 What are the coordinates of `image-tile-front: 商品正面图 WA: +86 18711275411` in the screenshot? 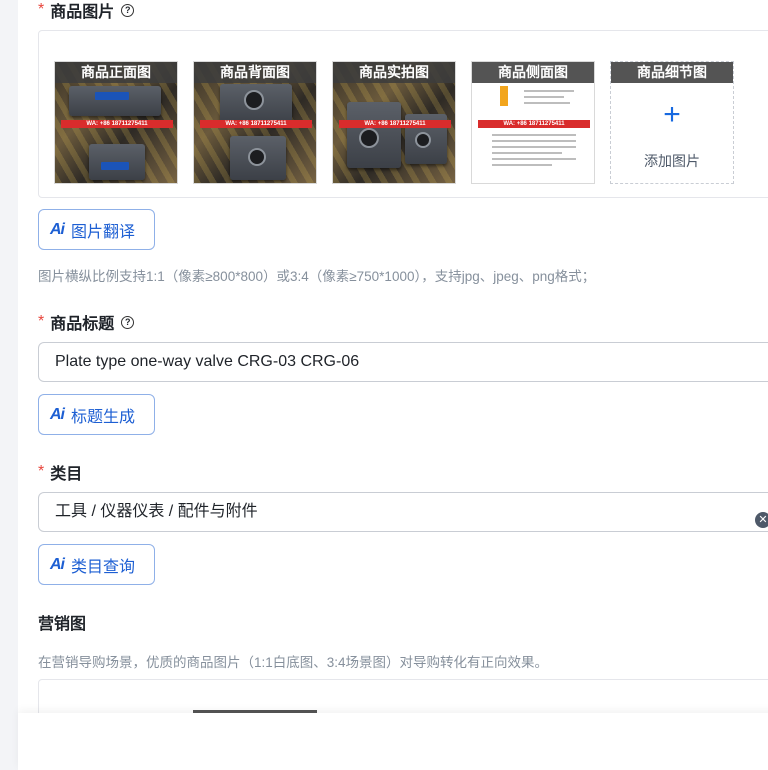 It's located at (116, 122).